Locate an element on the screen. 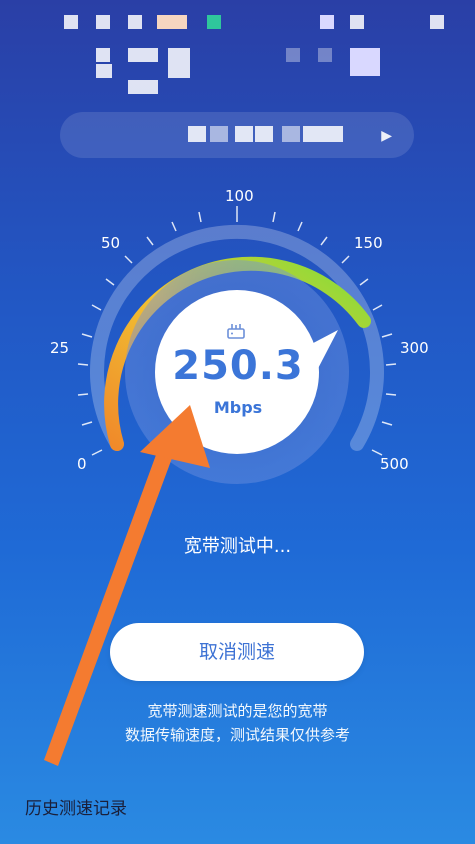 The image size is (475, 844). gauge-tick-label: 150 is located at coordinates (368, 243).